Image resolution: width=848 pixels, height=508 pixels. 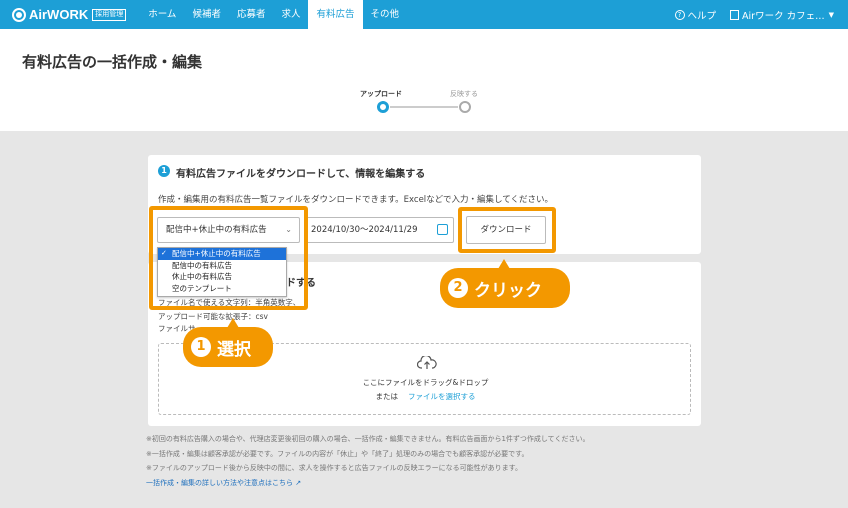 What do you see at coordinates (19, 14) in the screenshot?
I see `logo-icon` at bounding box center [19, 14].